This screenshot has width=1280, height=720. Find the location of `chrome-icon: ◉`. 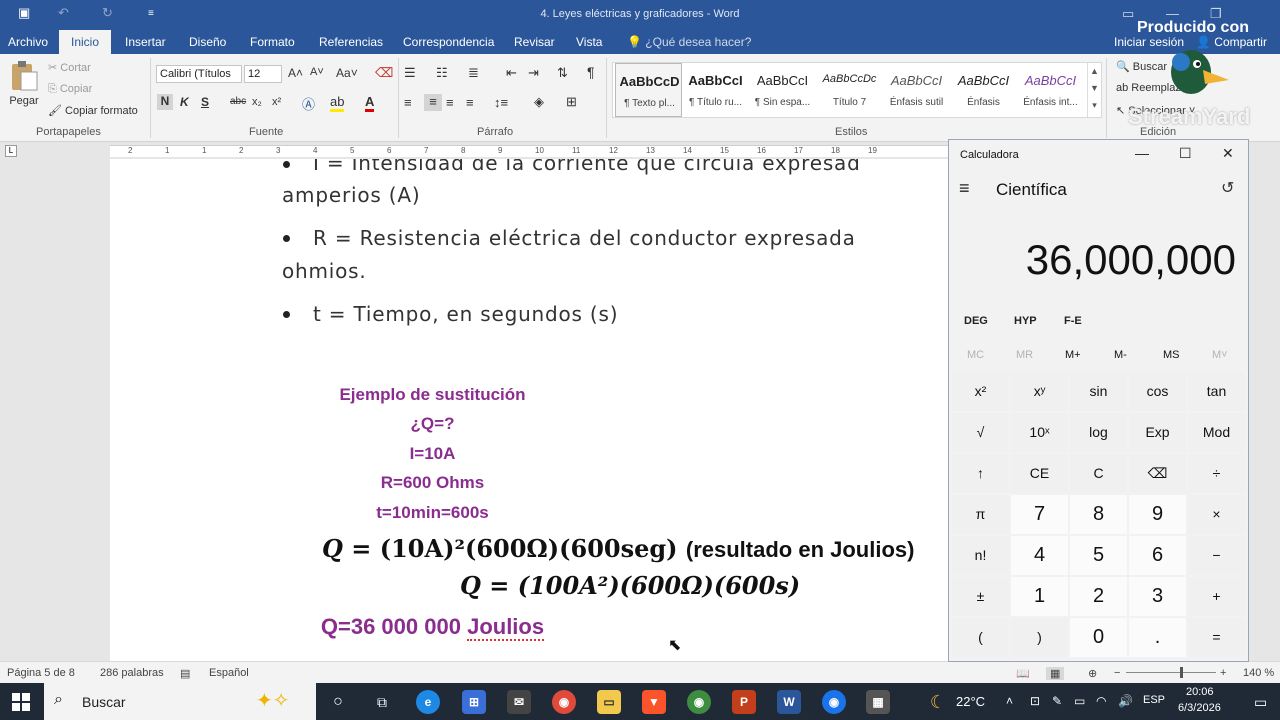

chrome-icon: ◉ is located at coordinates (564, 702).